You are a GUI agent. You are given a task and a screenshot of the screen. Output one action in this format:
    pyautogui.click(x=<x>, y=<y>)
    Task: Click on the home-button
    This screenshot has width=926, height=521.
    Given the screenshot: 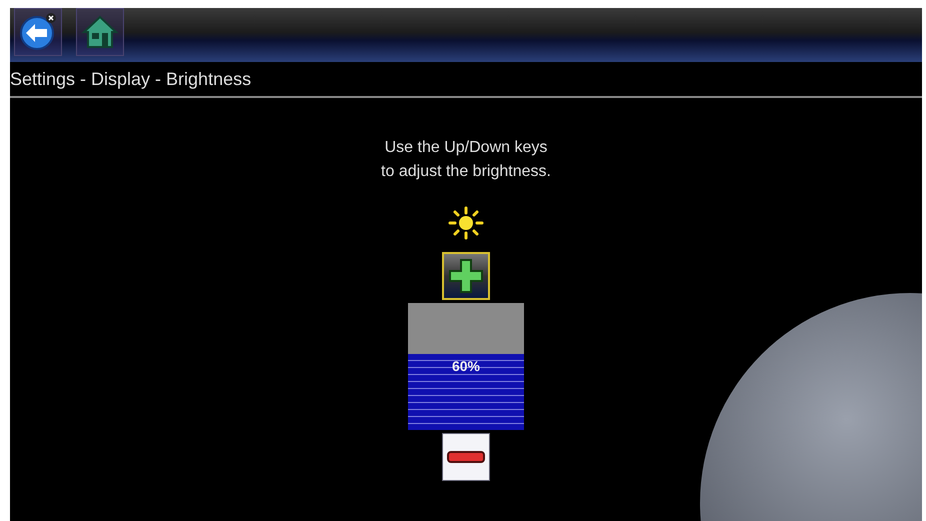 What is the action you would take?
    pyautogui.click(x=100, y=32)
    